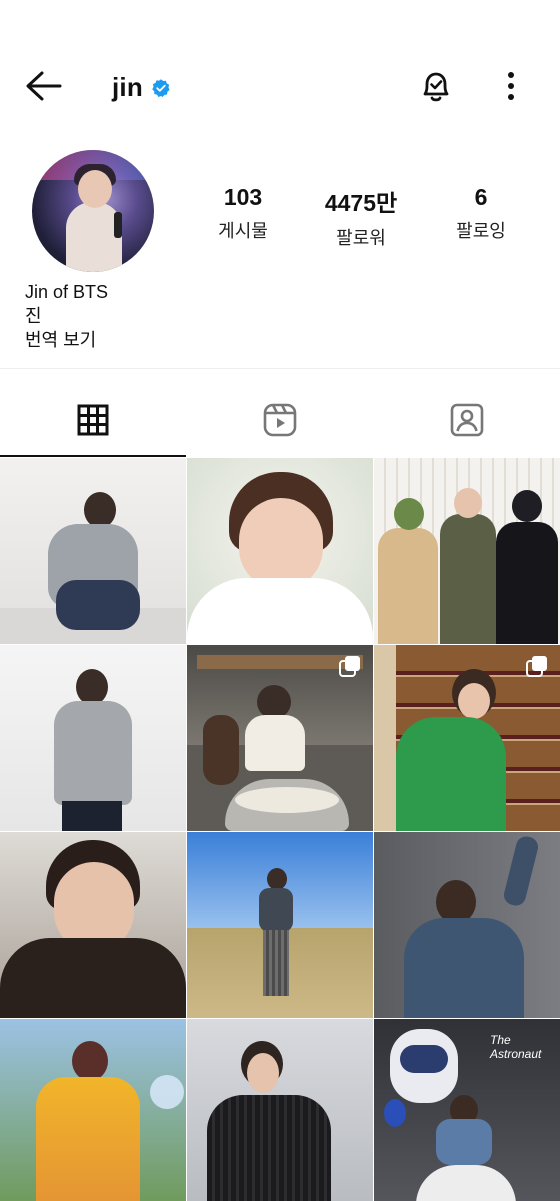  What do you see at coordinates (33, 316) in the screenshot?
I see `bio-text: 진` at bounding box center [33, 316].